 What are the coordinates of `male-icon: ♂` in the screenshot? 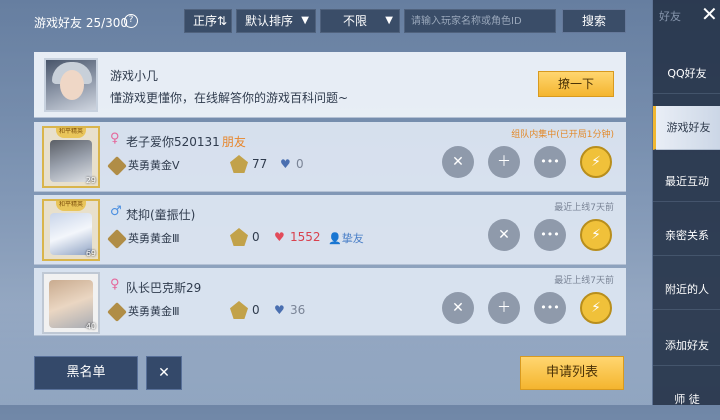 It's located at (116, 211).